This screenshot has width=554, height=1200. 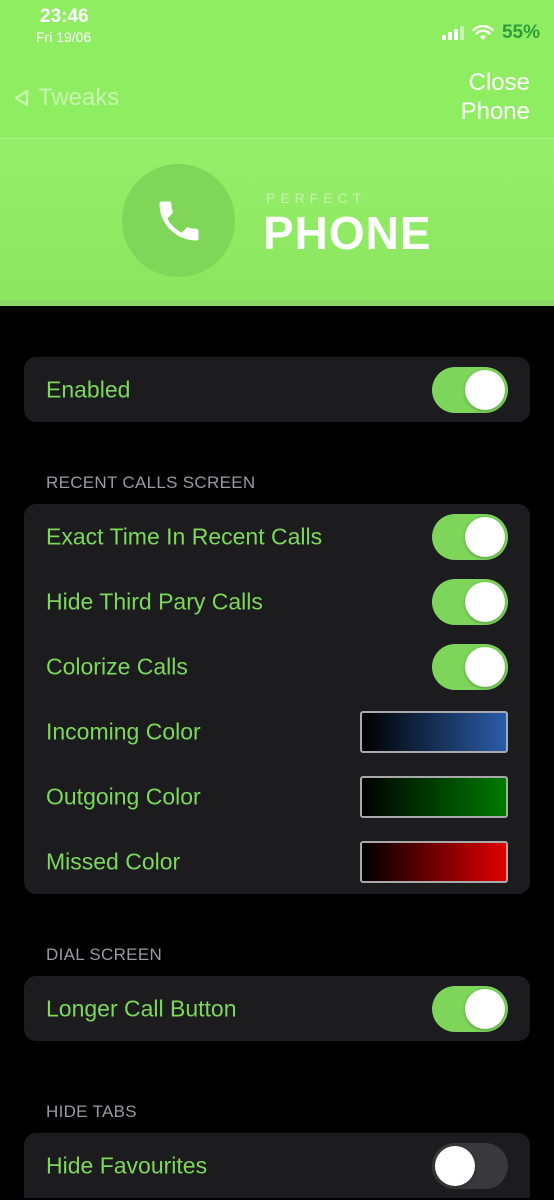 I want to click on exact-time-row: Exact Time In Recent Calls, so click(x=277, y=536).